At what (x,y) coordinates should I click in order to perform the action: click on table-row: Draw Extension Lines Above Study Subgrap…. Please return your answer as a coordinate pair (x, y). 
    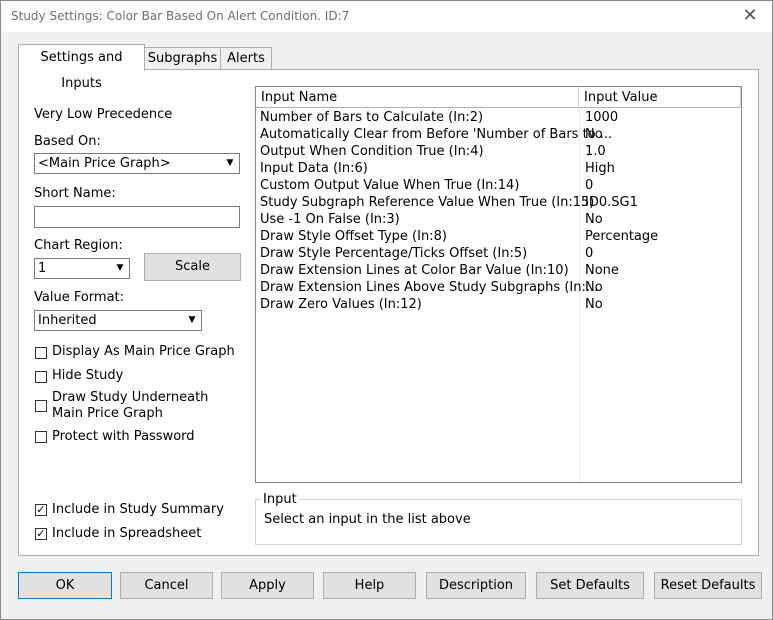
    Looking at the image, I should click on (498, 287).